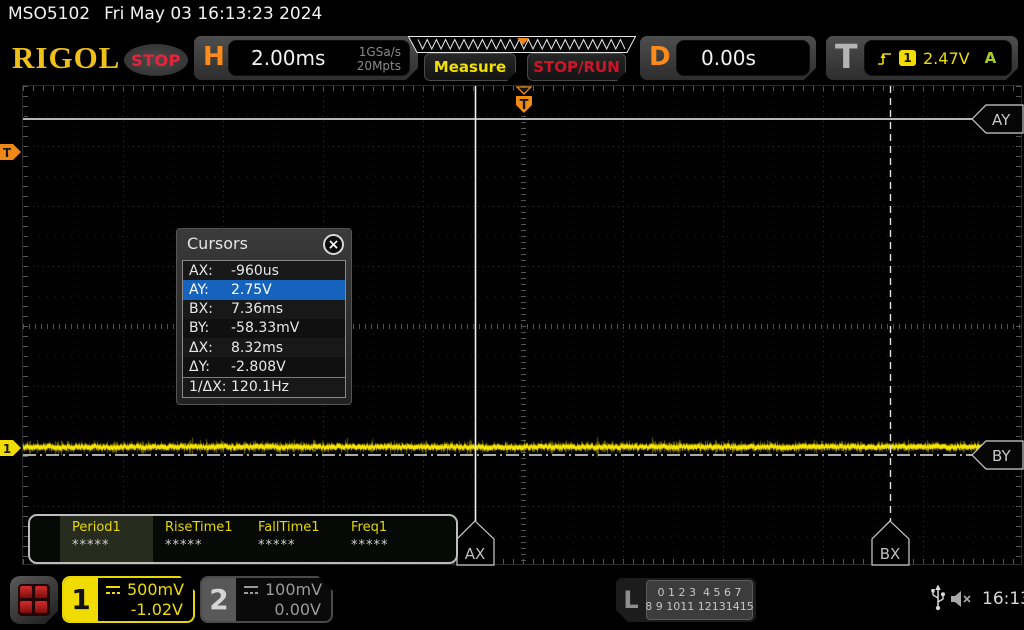 The width and height of the screenshot is (1024, 630). I want to click on close-icon: ×, so click(333, 244).